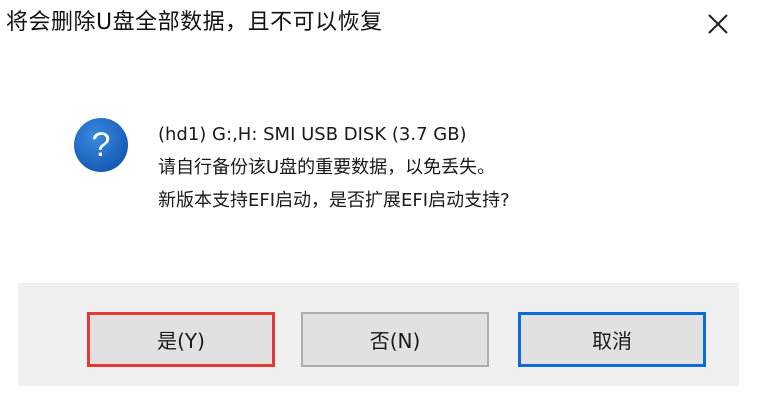 This screenshot has width=771, height=402. I want to click on yes-button: 是(Y), so click(181, 339).